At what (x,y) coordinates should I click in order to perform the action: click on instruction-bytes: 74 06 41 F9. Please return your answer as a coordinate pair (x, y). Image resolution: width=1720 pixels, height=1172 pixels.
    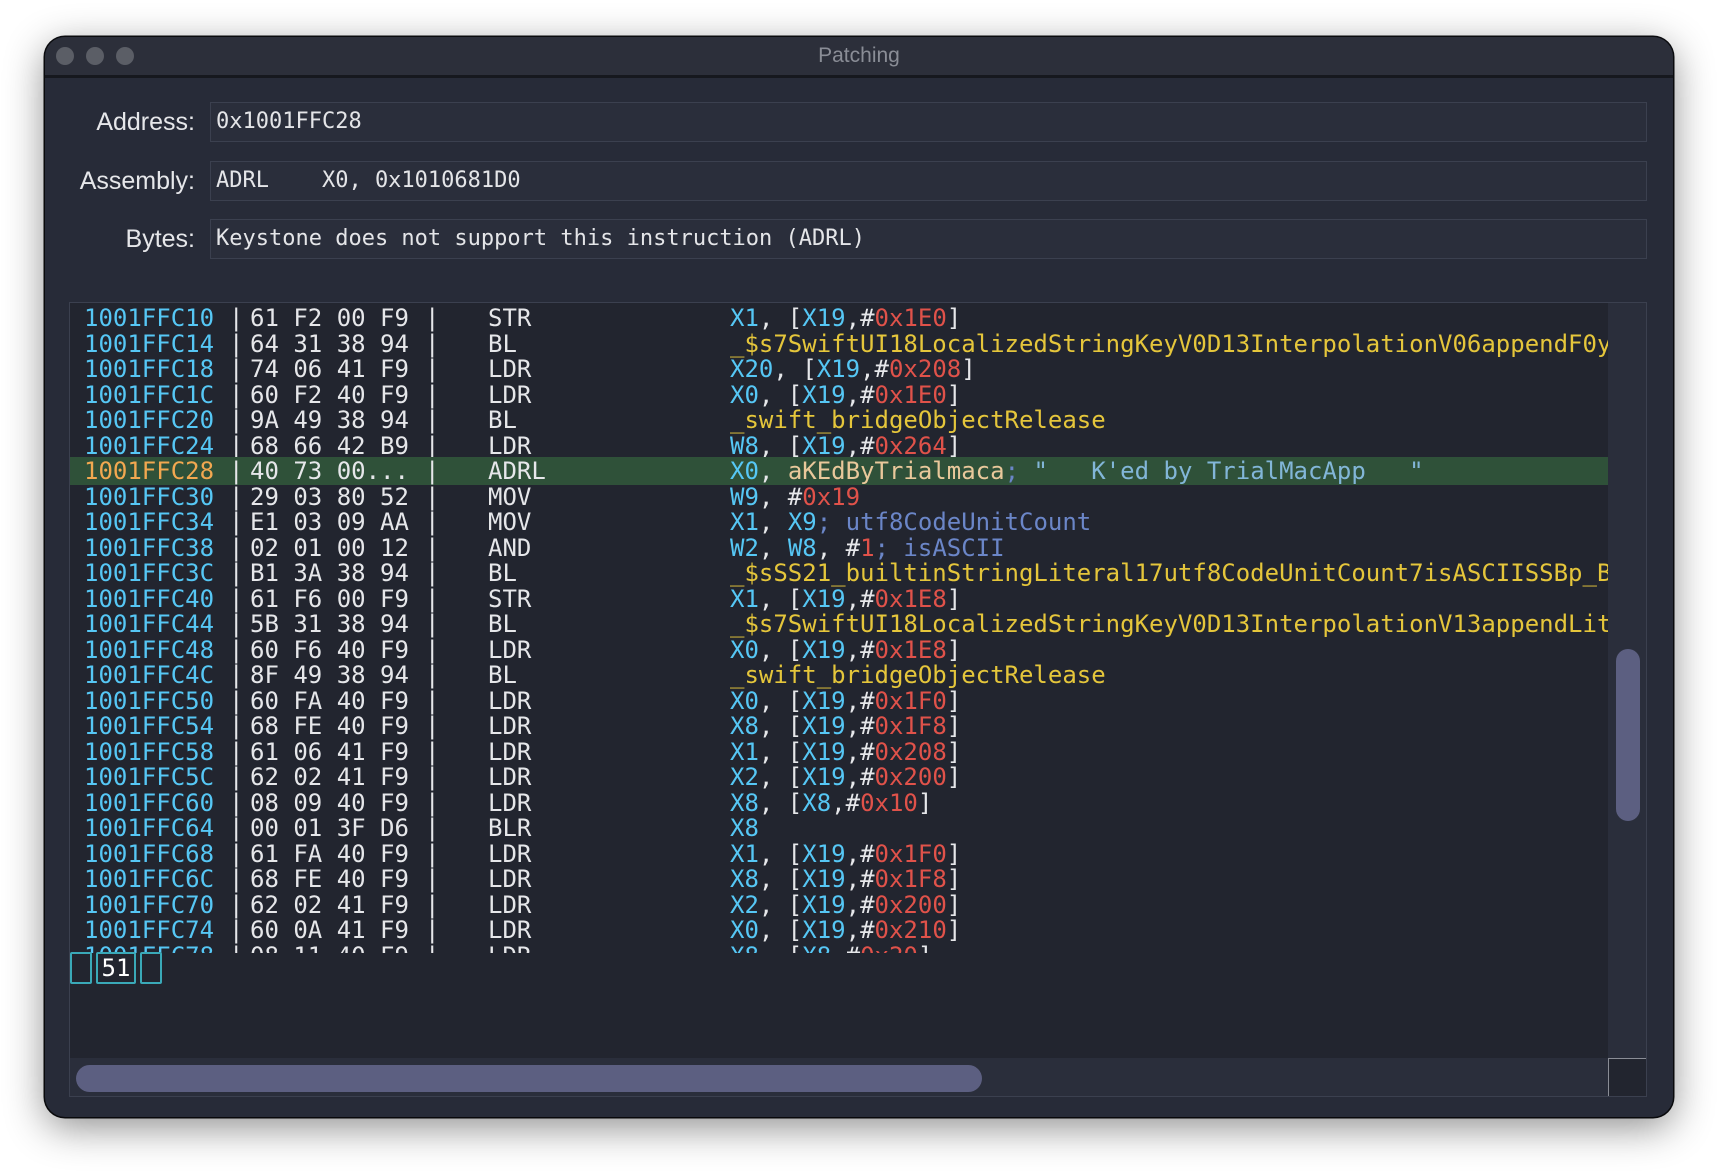
    Looking at the image, I should click on (329, 369).